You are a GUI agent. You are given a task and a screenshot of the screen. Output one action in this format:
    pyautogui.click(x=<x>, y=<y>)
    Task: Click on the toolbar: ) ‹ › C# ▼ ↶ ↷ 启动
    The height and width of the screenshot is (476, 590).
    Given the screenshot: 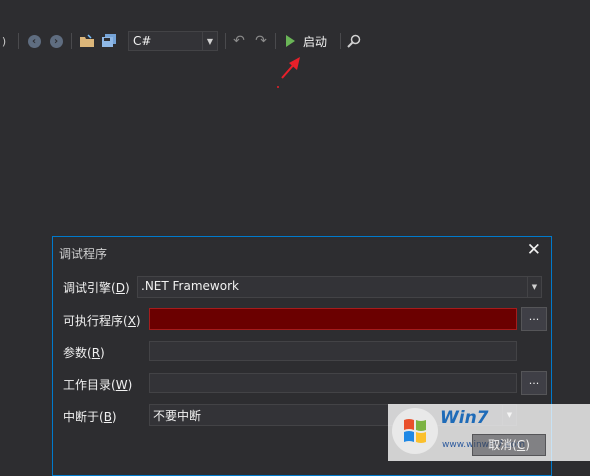 What is the action you would take?
    pyautogui.click(x=295, y=41)
    